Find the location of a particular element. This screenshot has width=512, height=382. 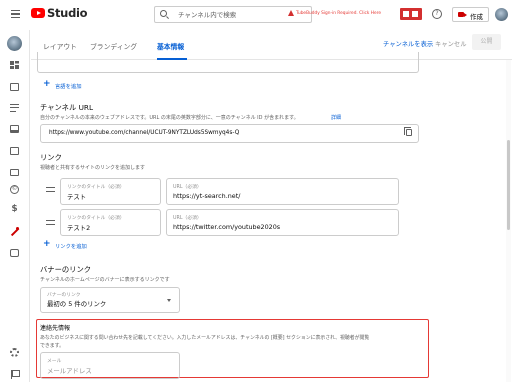

email-label: メール is located at coordinates (54, 361).